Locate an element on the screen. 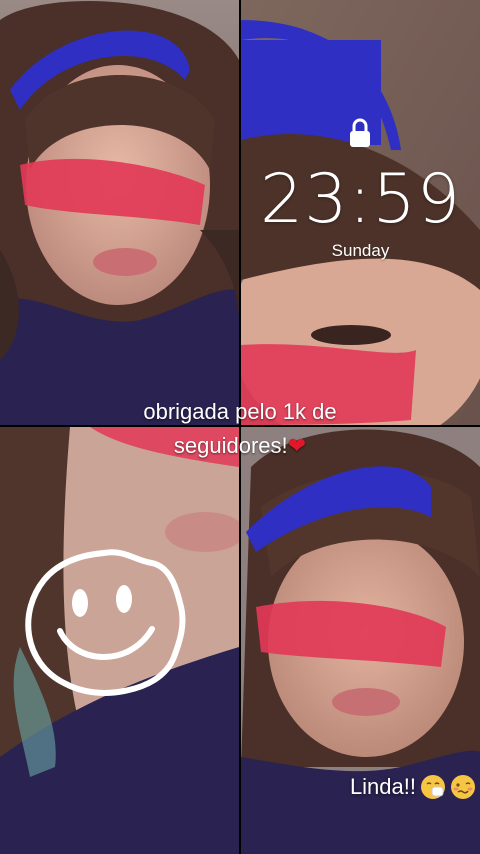  caption: obrigada pelo 1k de seguidores!❤ is located at coordinates (240, 429).